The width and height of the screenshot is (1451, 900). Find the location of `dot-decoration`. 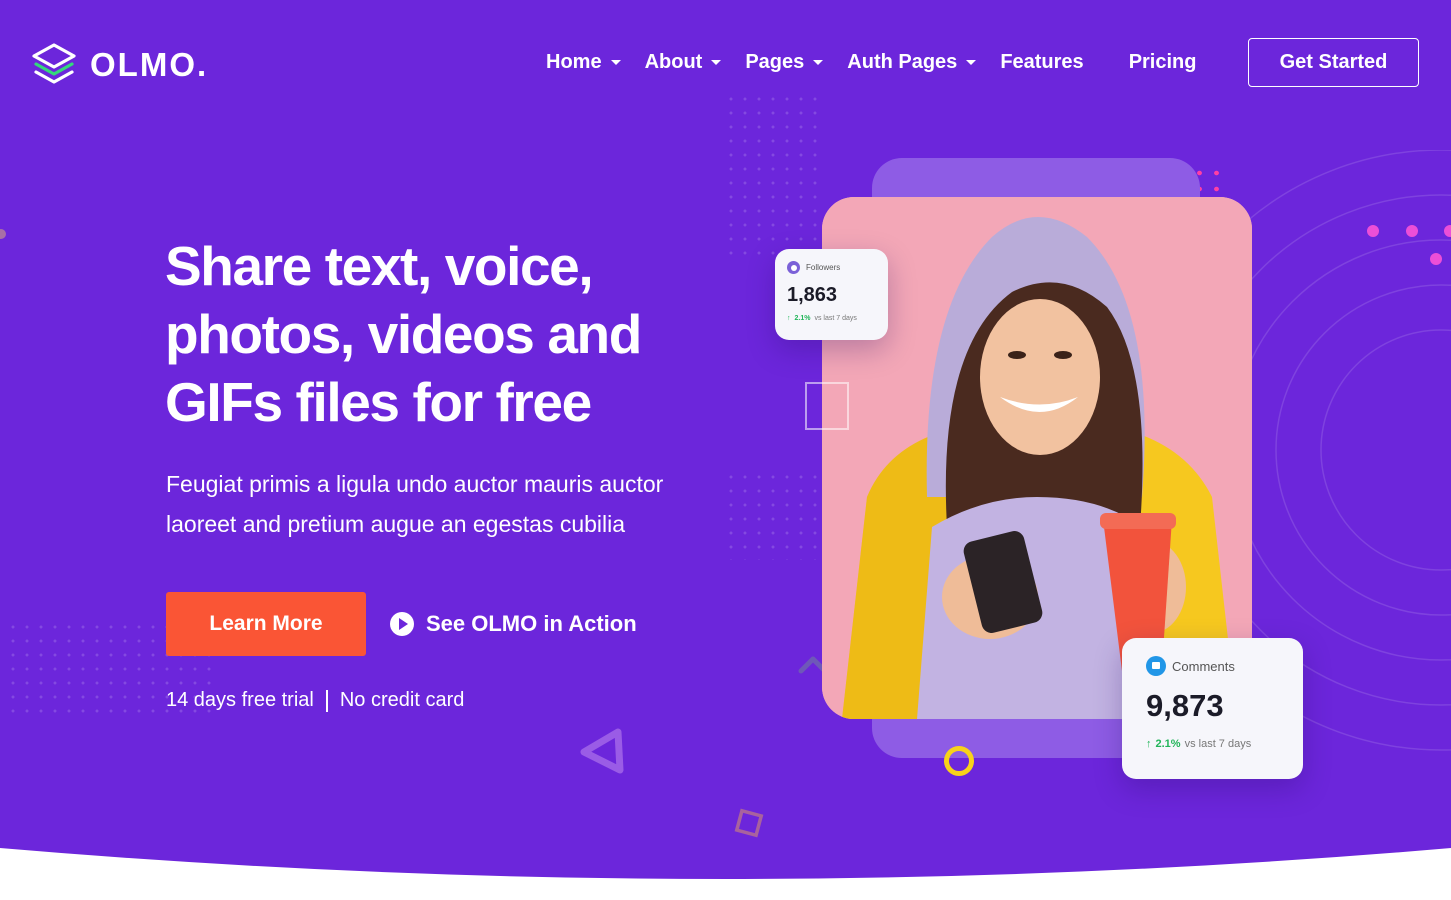

dot-decoration is located at coordinates (3, 234).